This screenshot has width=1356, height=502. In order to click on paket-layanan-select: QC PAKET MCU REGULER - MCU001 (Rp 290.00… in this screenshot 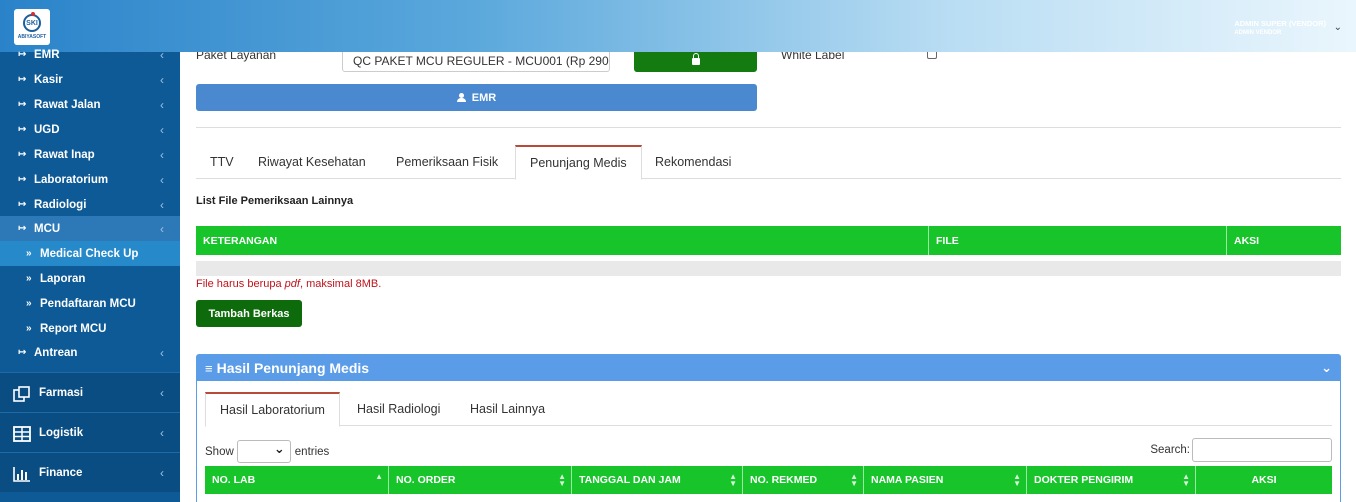, I will do `click(476, 62)`.